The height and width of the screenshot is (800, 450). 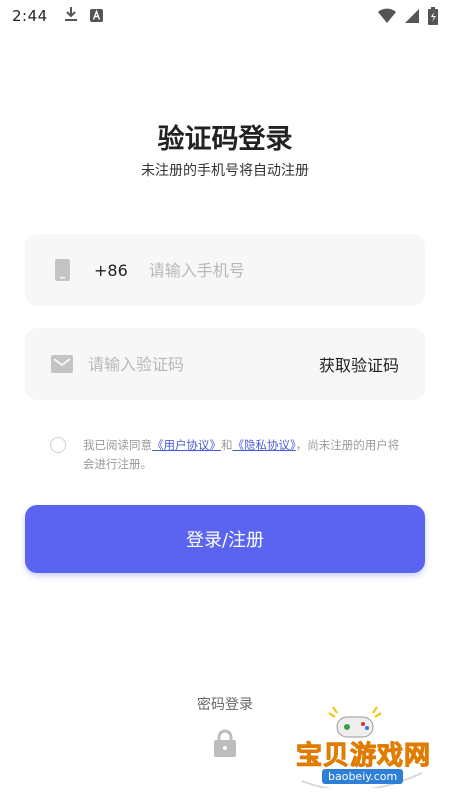 What do you see at coordinates (62, 270) in the screenshot?
I see `phone-icon` at bounding box center [62, 270].